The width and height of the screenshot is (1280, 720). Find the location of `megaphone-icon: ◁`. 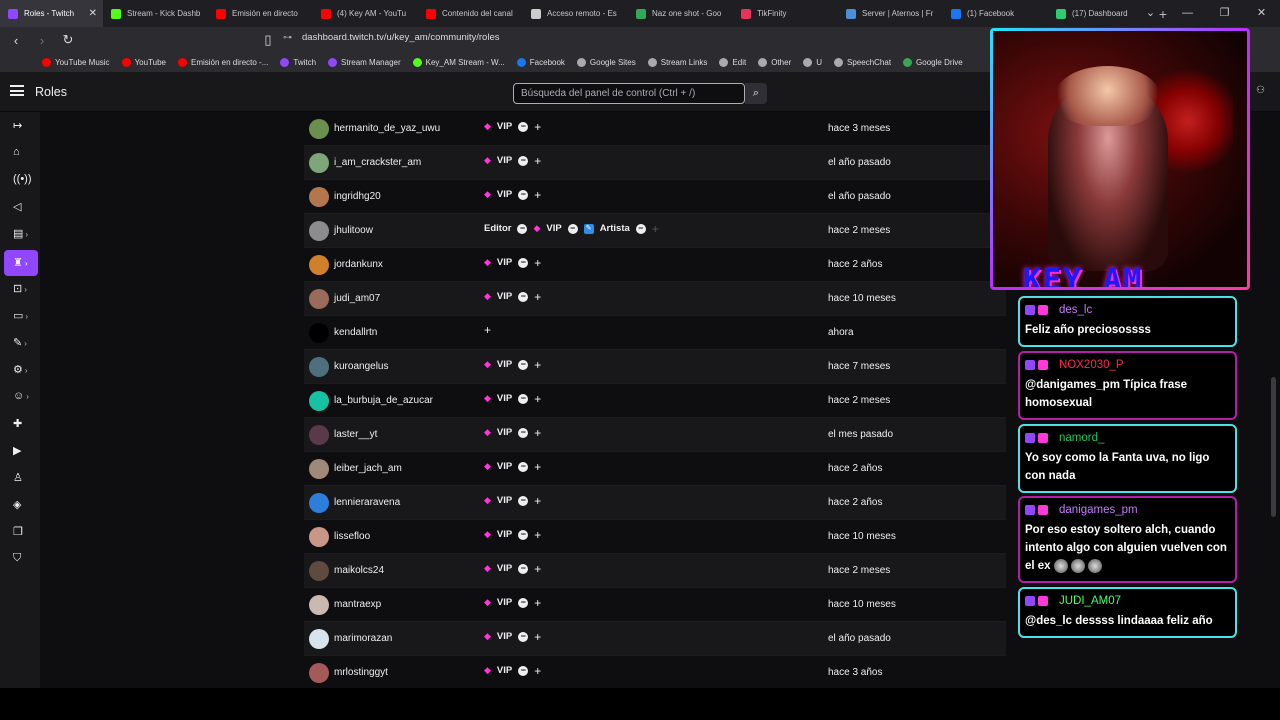

megaphone-icon: ◁ is located at coordinates (21, 208).